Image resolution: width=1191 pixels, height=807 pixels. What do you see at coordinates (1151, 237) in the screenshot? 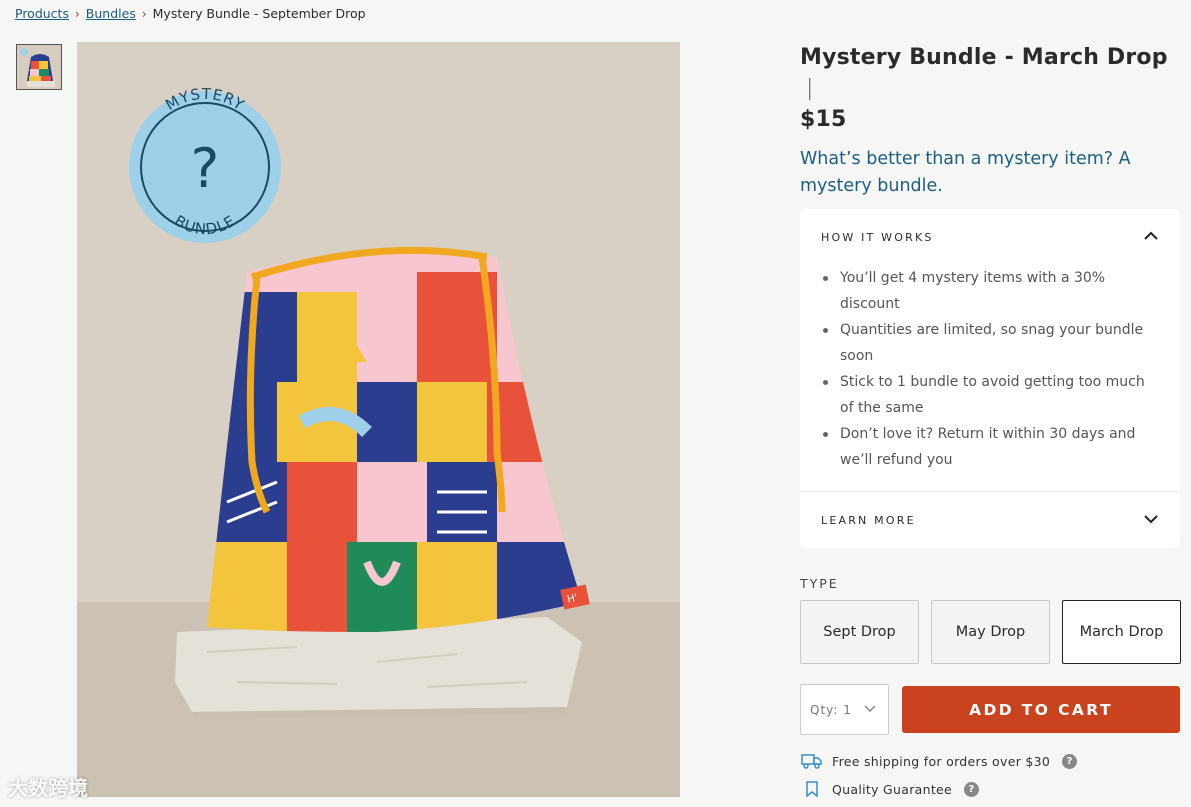
I see `chevron-up-icon` at bounding box center [1151, 237].